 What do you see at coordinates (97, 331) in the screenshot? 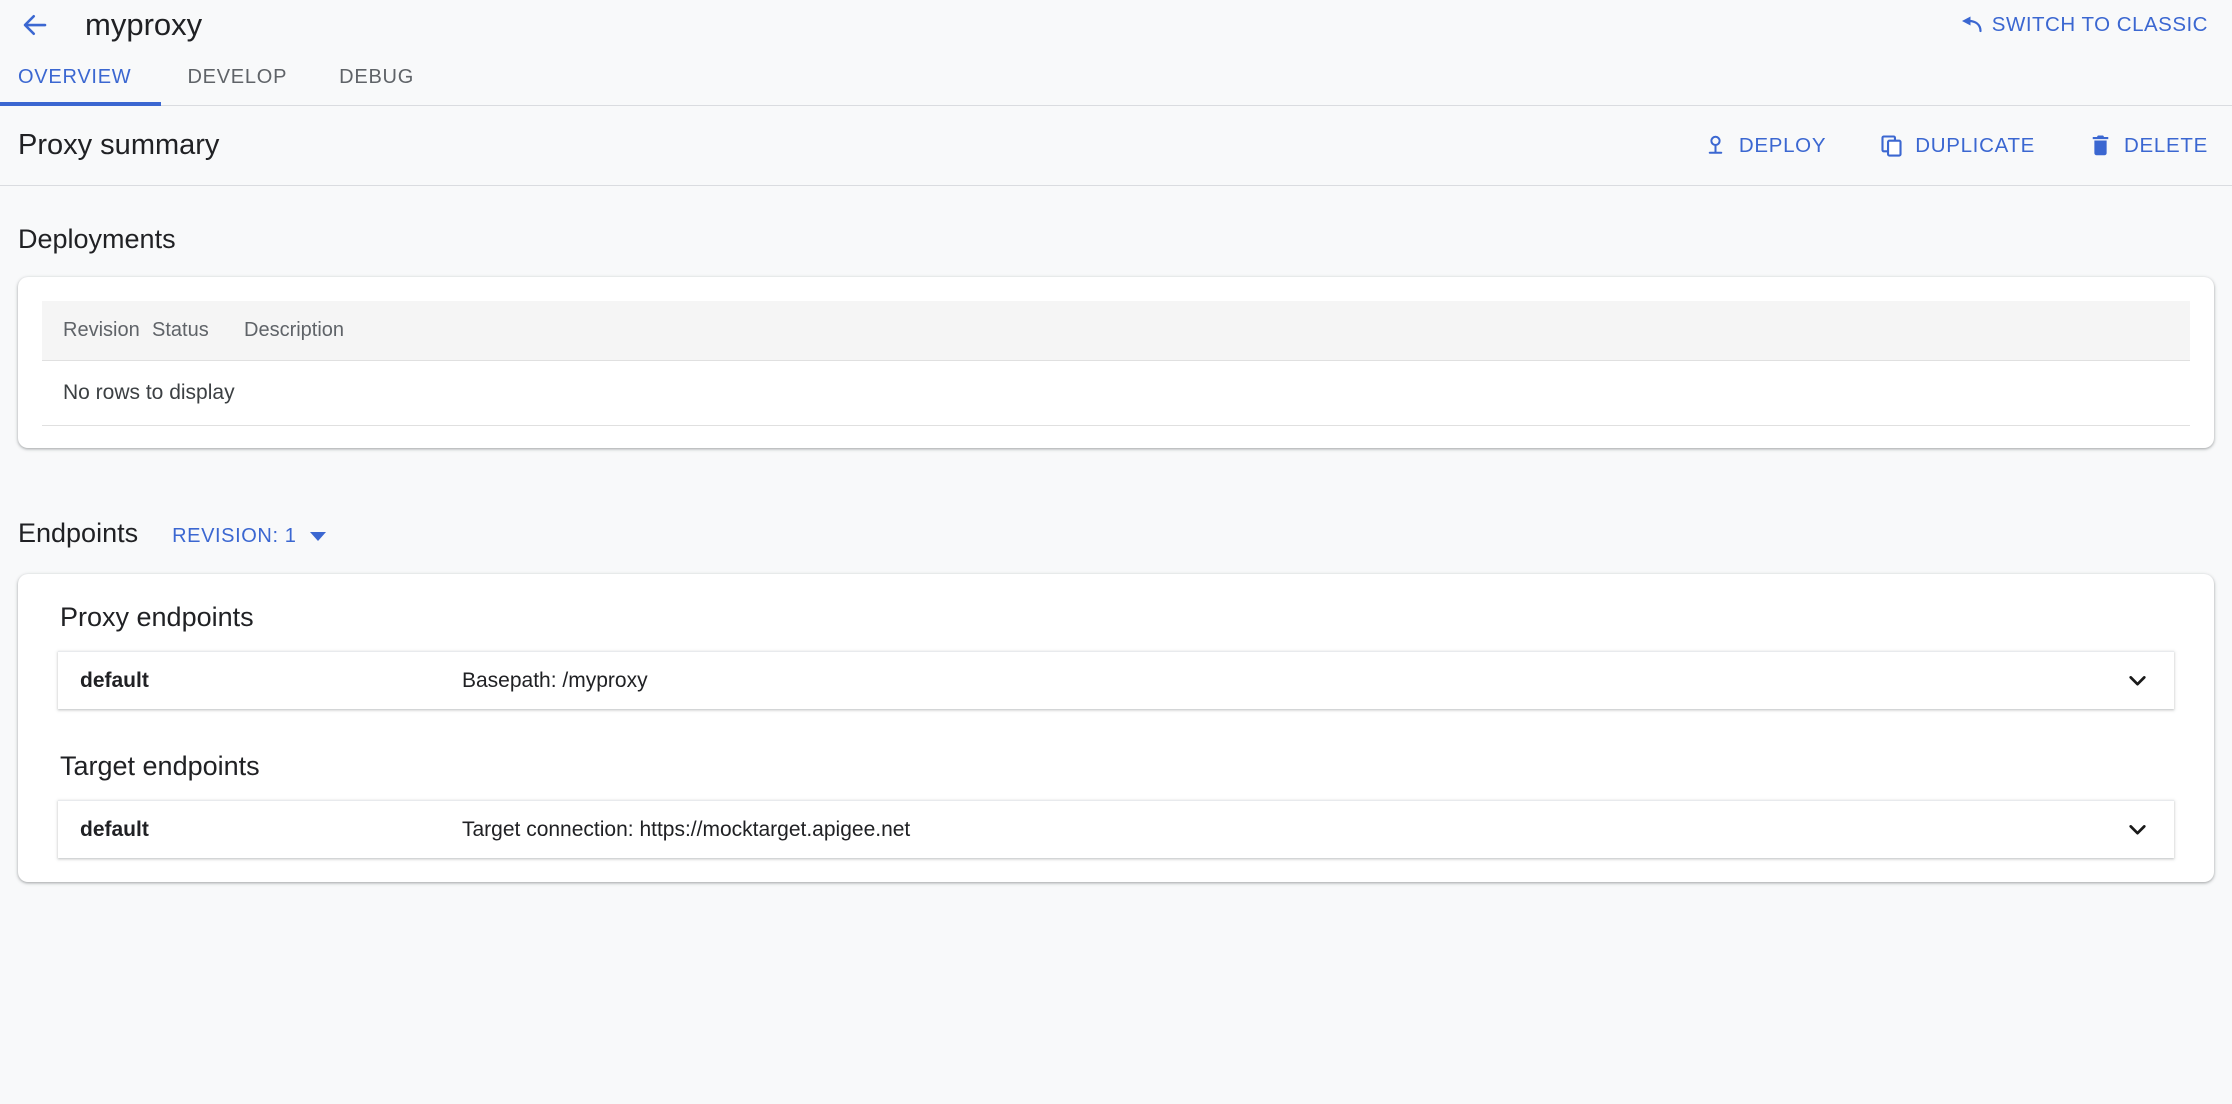
I see `column-header-revision: Revision` at bounding box center [97, 331].